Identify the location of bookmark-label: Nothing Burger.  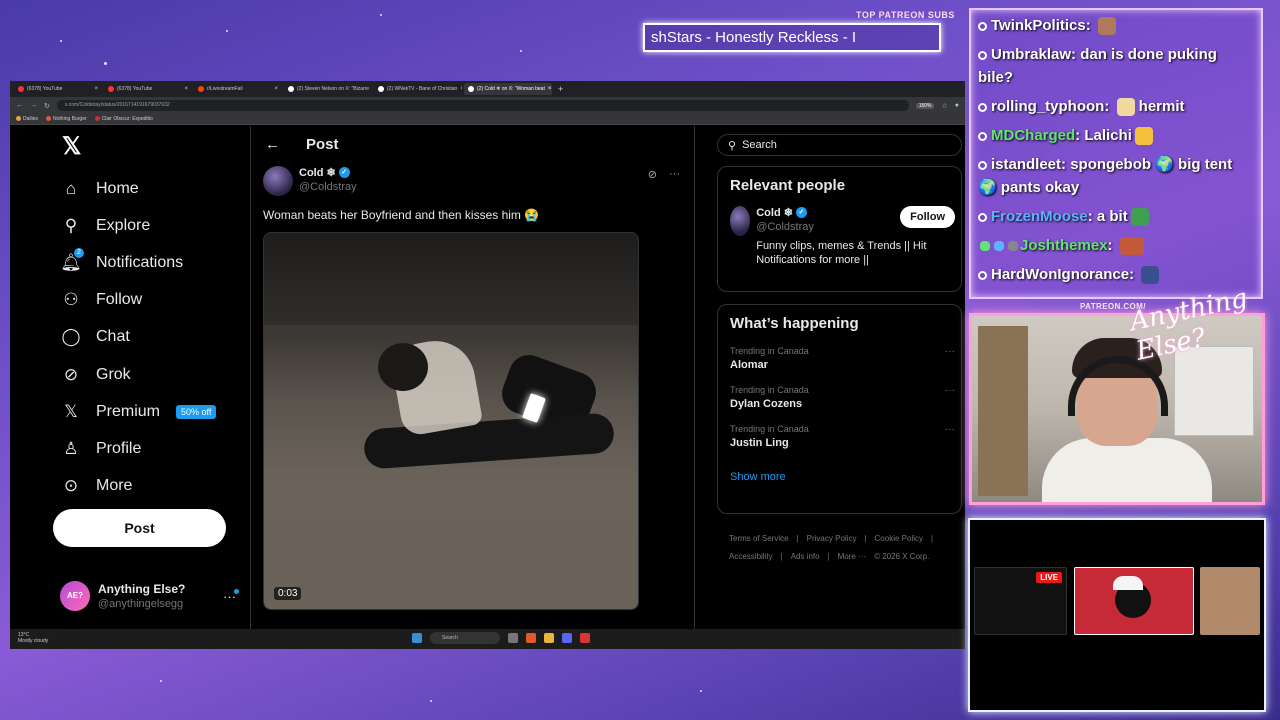
(70, 119).